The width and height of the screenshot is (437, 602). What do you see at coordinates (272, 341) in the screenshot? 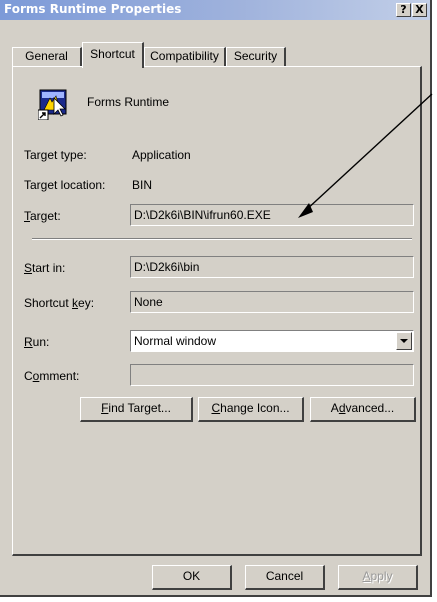
I see `run-dropdown: Normal window` at bounding box center [272, 341].